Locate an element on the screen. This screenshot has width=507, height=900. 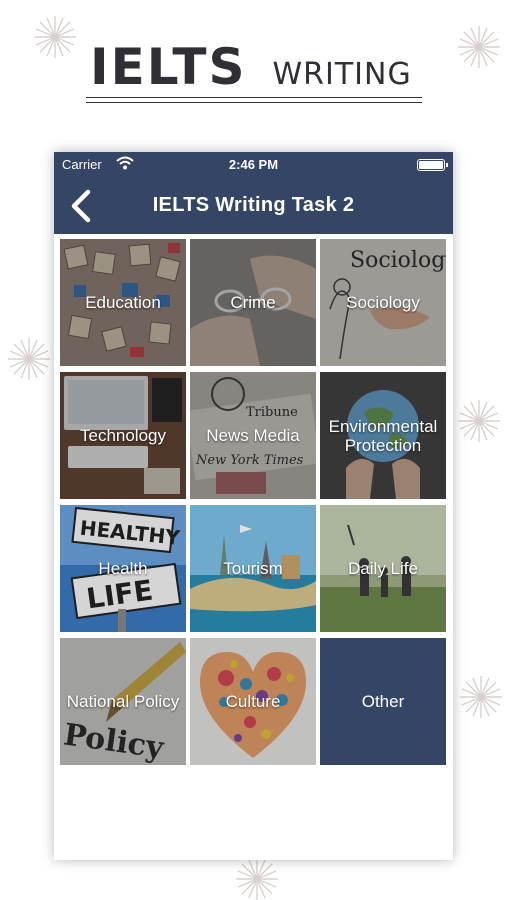
topic-tile-education: Education is located at coordinates (123, 302).